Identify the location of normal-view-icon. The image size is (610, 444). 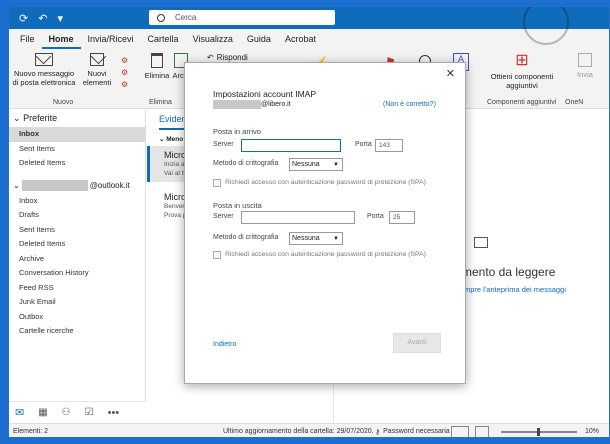
(460, 431).